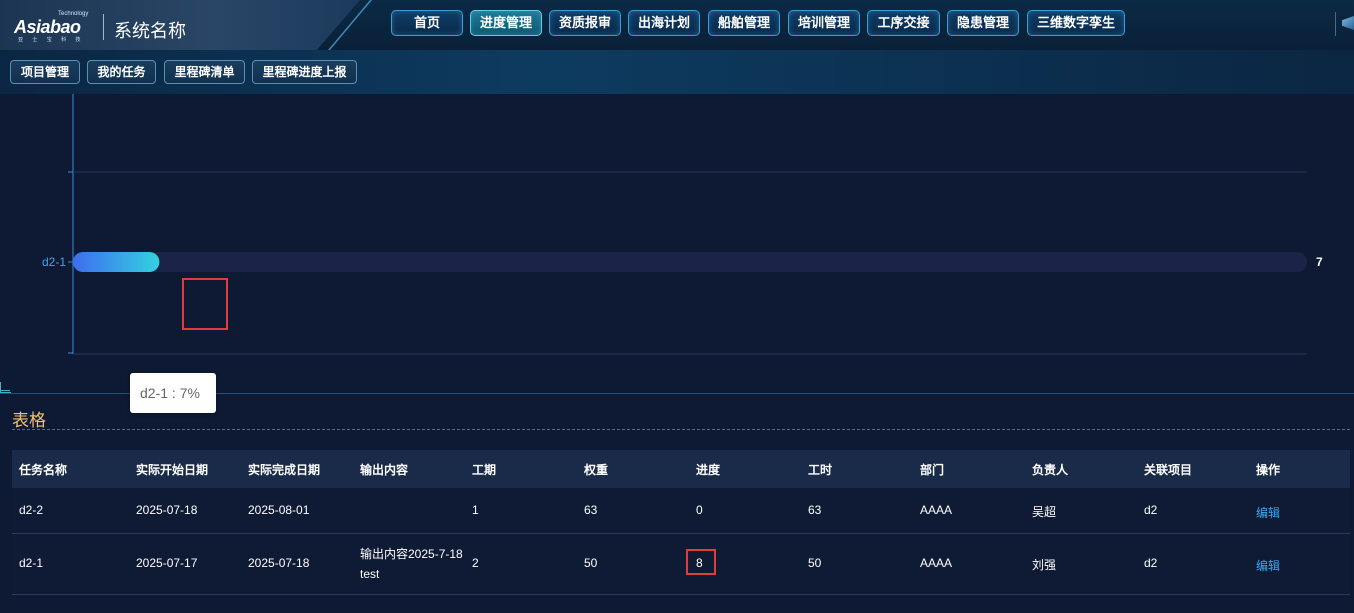 The width and height of the screenshot is (1354, 613). I want to click on cell-duration: 1, so click(475, 510).